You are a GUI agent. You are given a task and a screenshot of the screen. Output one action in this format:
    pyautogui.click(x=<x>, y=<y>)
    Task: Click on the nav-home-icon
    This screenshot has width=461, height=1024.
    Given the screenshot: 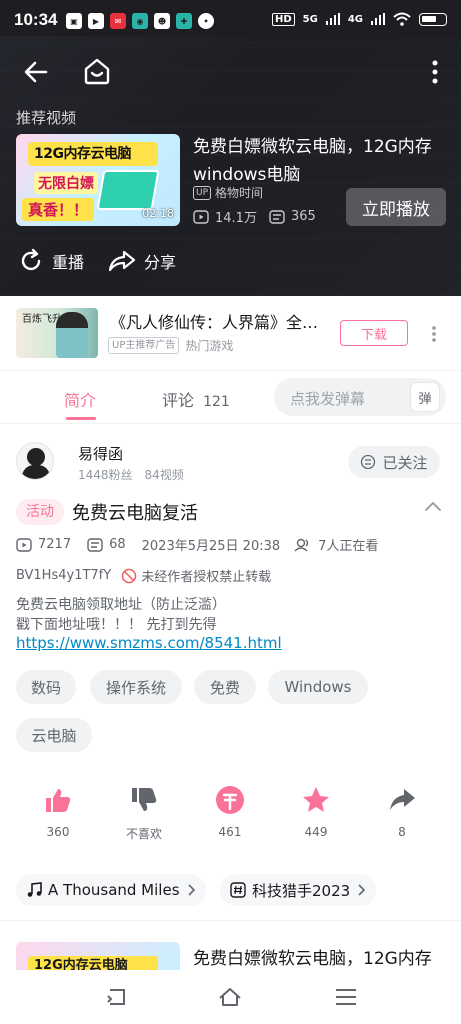 What is the action you would take?
    pyautogui.click(x=230, y=997)
    